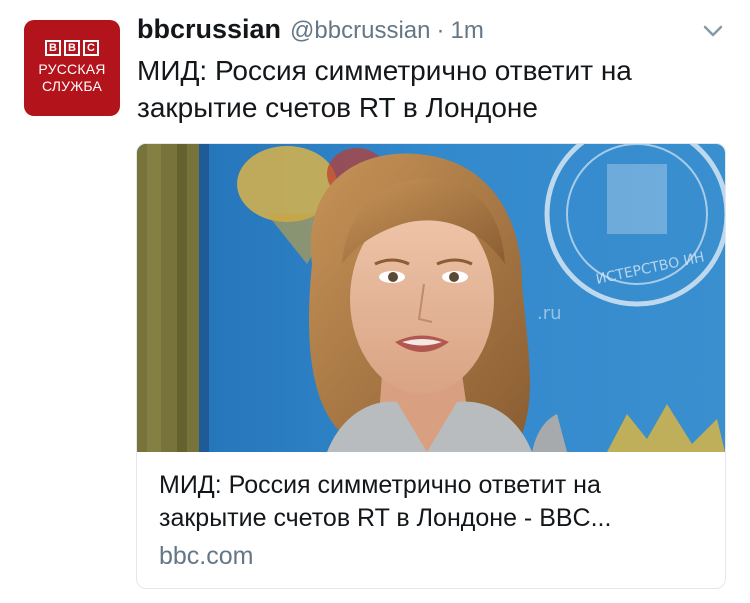 The image size is (750, 603). Describe the element at coordinates (91, 48) in the screenshot. I see `bbc-letter: C` at that location.